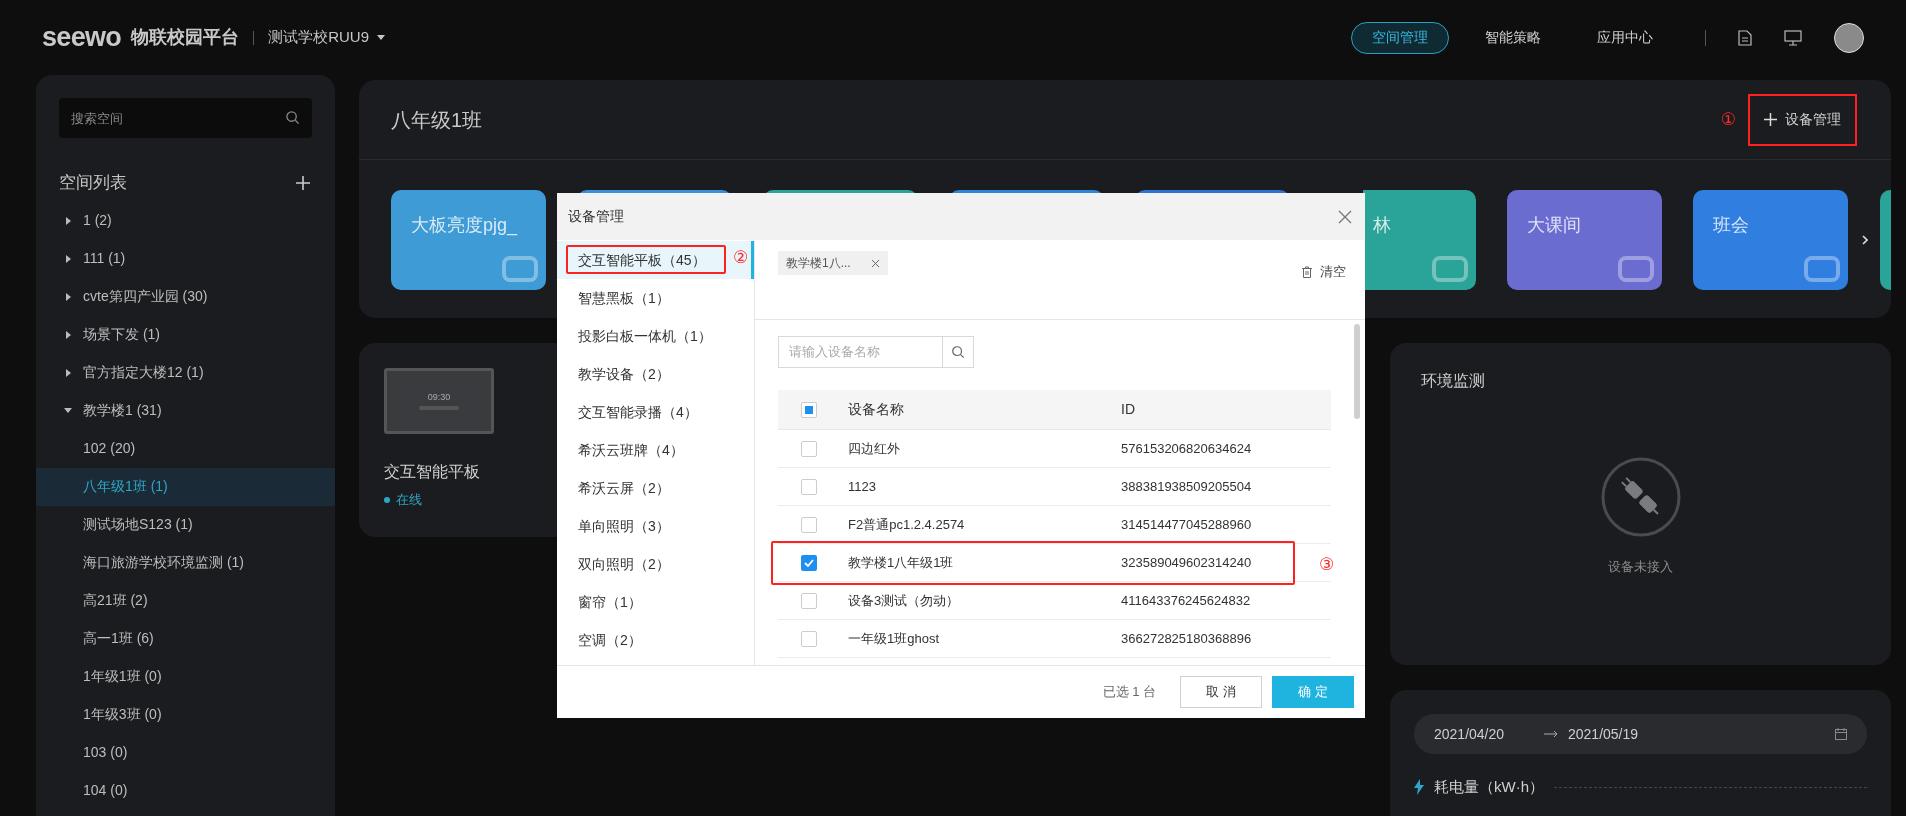 The width and height of the screenshot is (1906, 816). I want to click on column-header: ID, so click(1128, 409).